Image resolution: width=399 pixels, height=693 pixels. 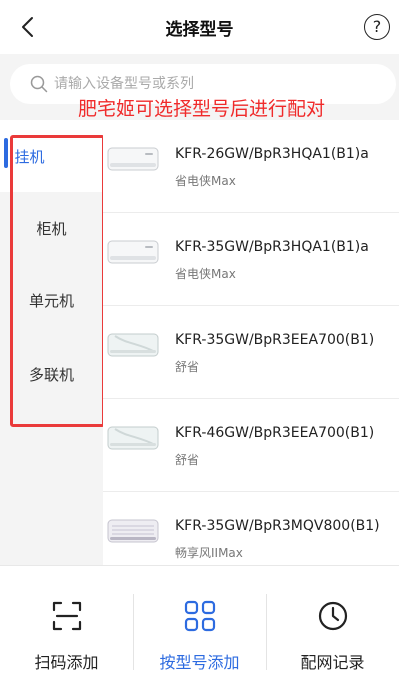 I want to click on tab-label: 扫码添加, so click(x=66, y=662).